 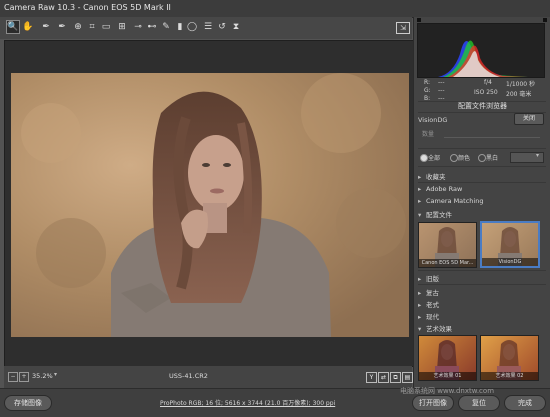 What do you see at coordinates (439, 215) in the screenshot?
I see `group-label: 配置文件` at bounding box center [439, 215].